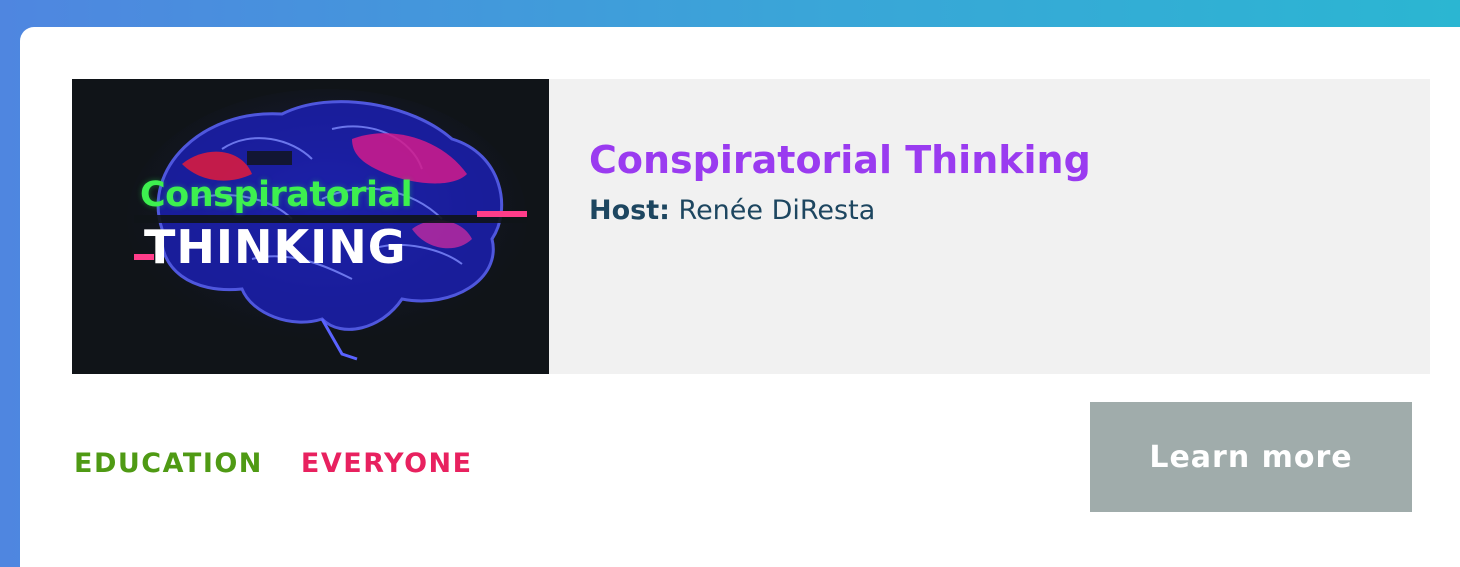  Describe the element at coordinates (1251, 457) in the screenshot. I see `learn-more-button: Learn more` at that location.